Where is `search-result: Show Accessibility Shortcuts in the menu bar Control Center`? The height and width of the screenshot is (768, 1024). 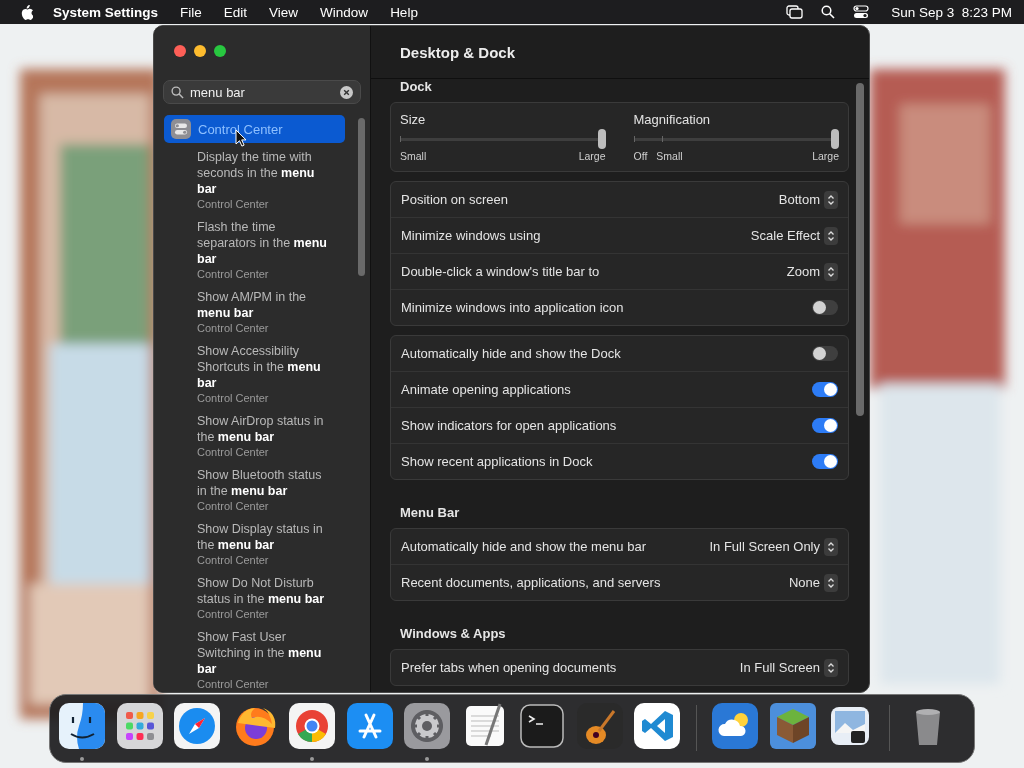 search-result: Show Accessibility Shortcuts in the menu bar Control Center is located at coordinates (254, 374).